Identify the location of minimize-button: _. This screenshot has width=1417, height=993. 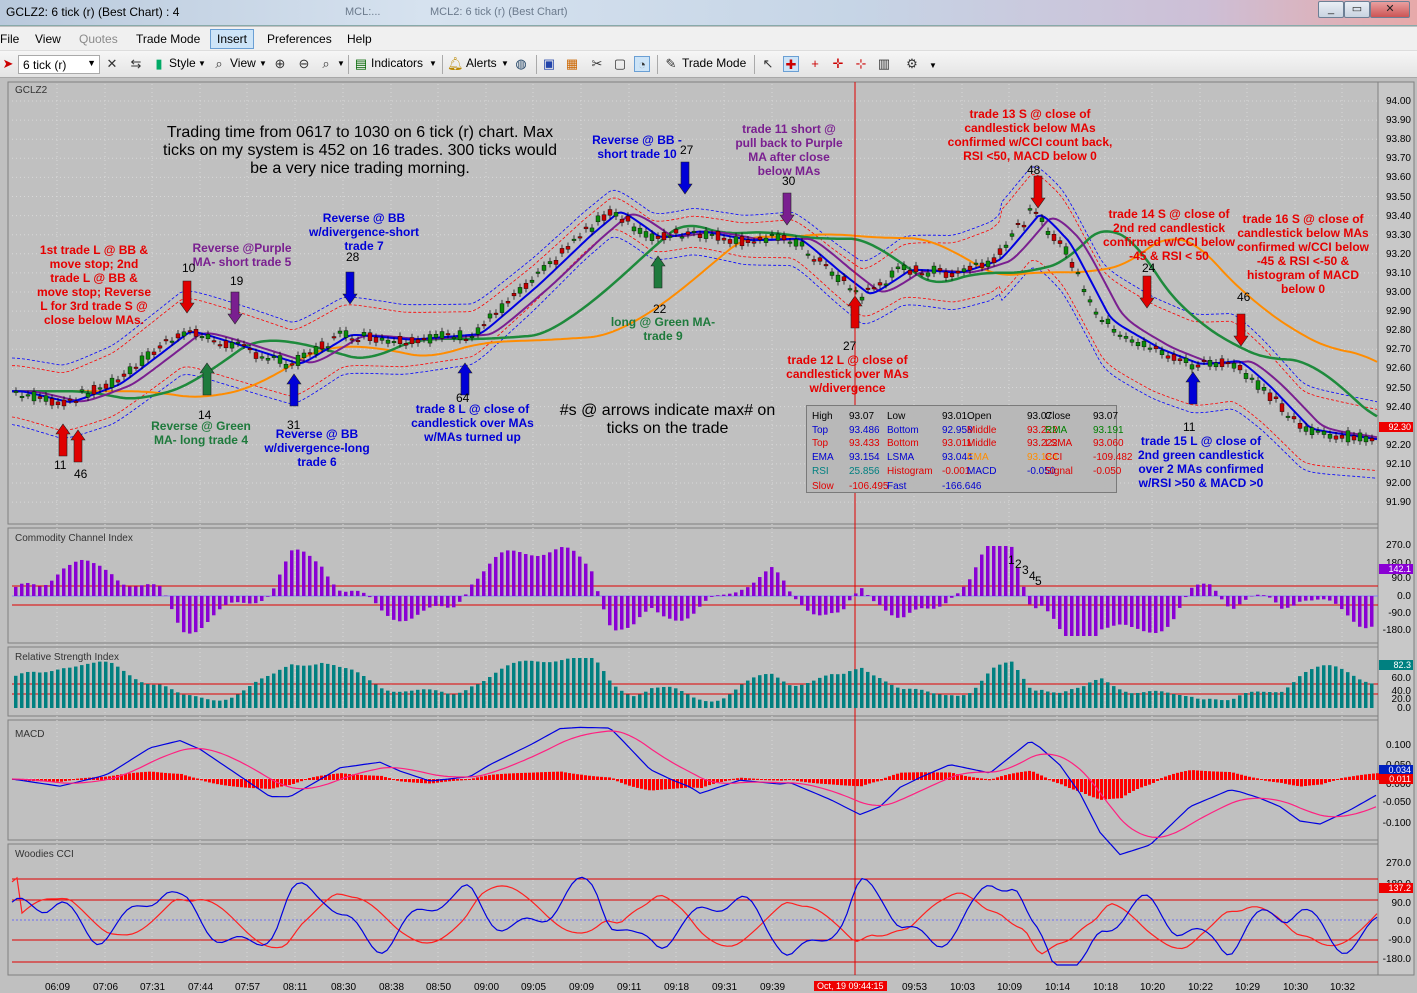
(1331, 9).